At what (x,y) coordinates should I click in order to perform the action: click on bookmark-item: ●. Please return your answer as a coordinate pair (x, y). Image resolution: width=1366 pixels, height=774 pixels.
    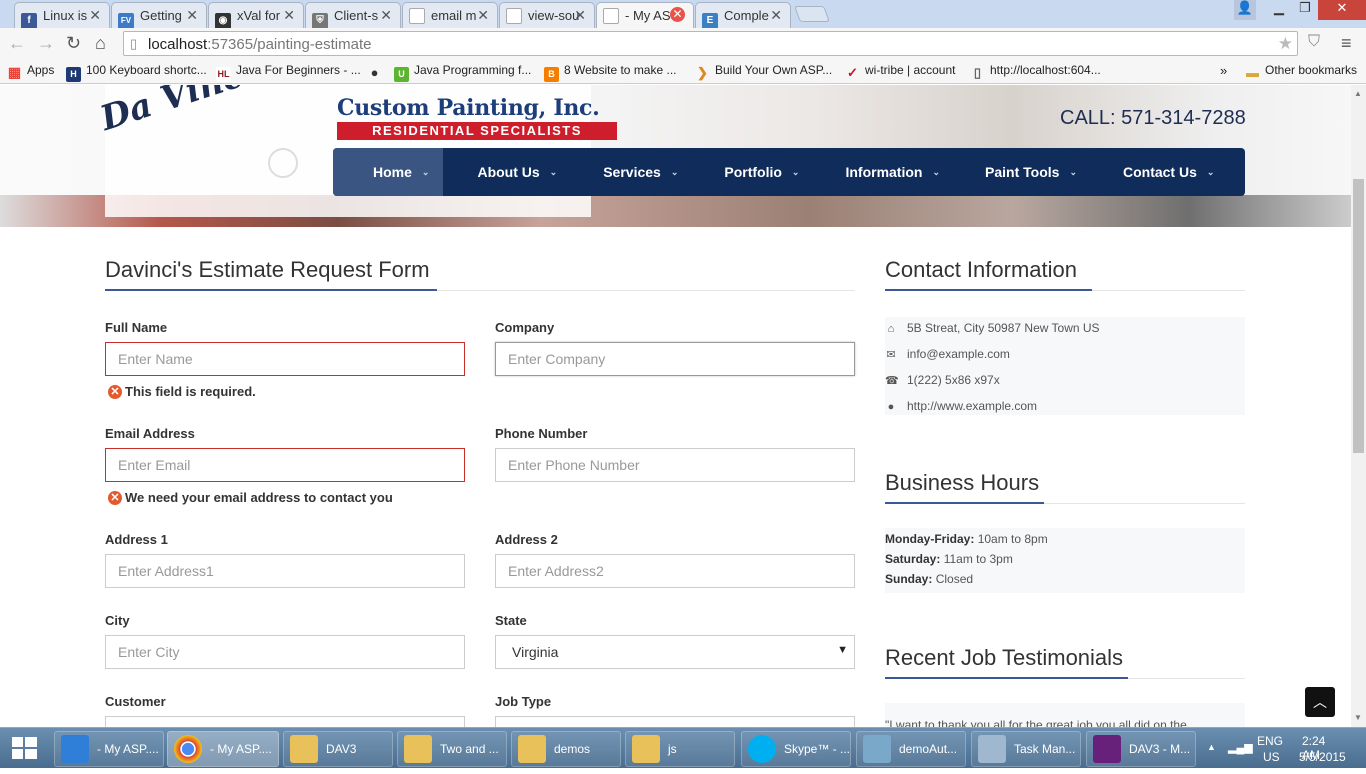
    Looking at the image, I should click on (377, 71).